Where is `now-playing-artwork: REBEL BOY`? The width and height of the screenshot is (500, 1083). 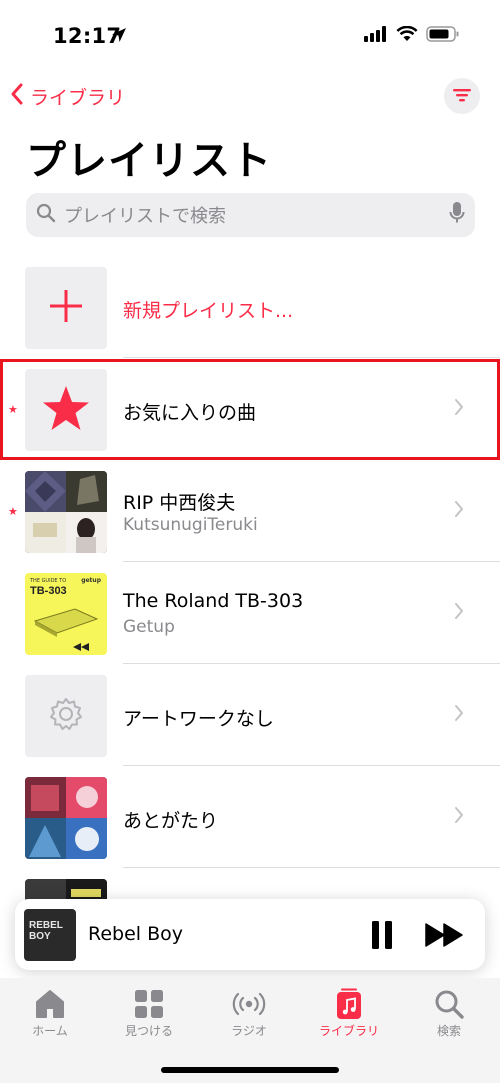 now-playing-artwork: REBEL BOY is located at coordinates (50, 935).